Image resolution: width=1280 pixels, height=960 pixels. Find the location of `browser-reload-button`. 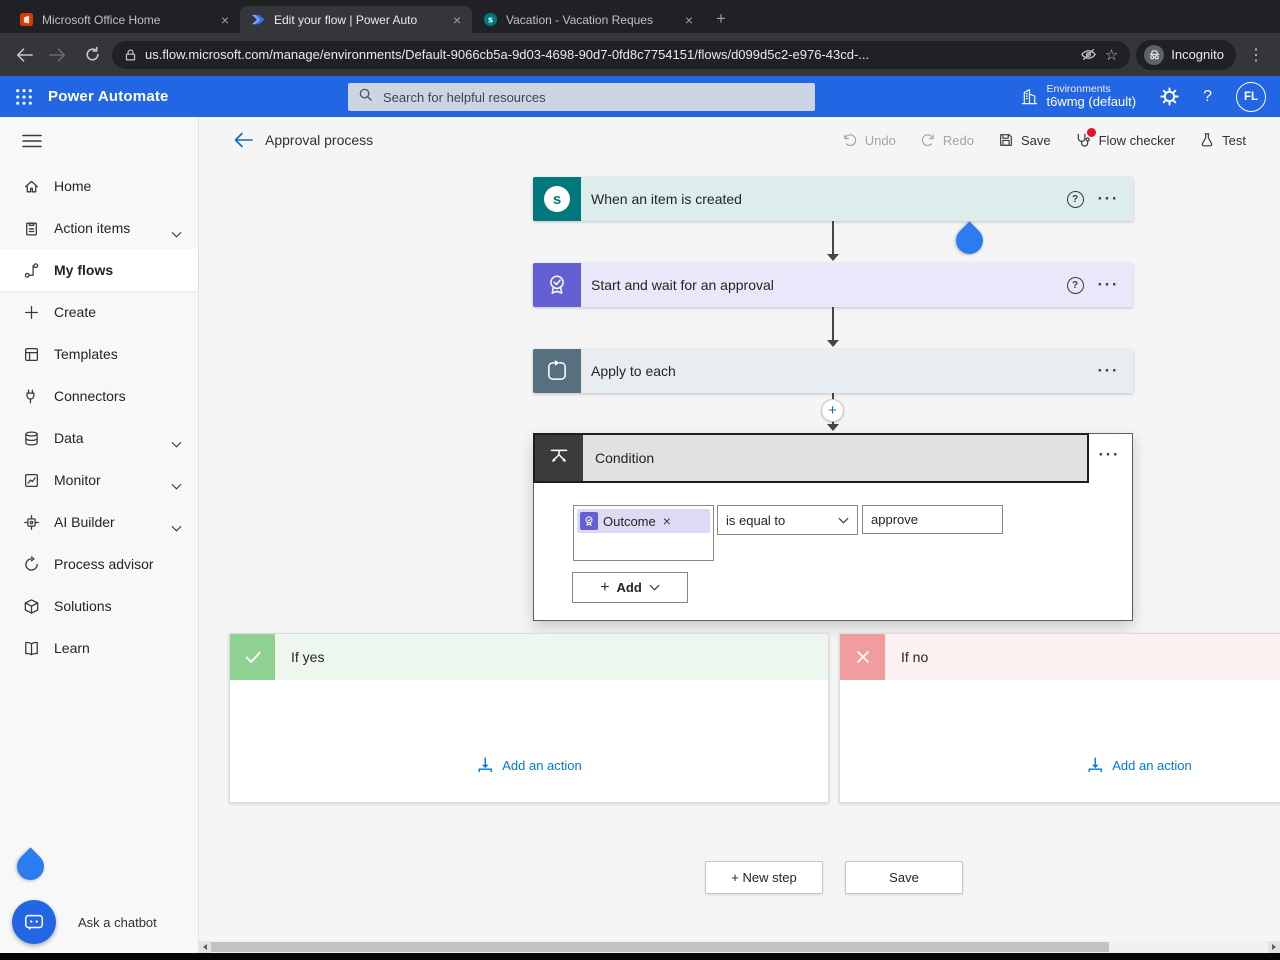

browser-reload-button is located at coordinates (92, 55).